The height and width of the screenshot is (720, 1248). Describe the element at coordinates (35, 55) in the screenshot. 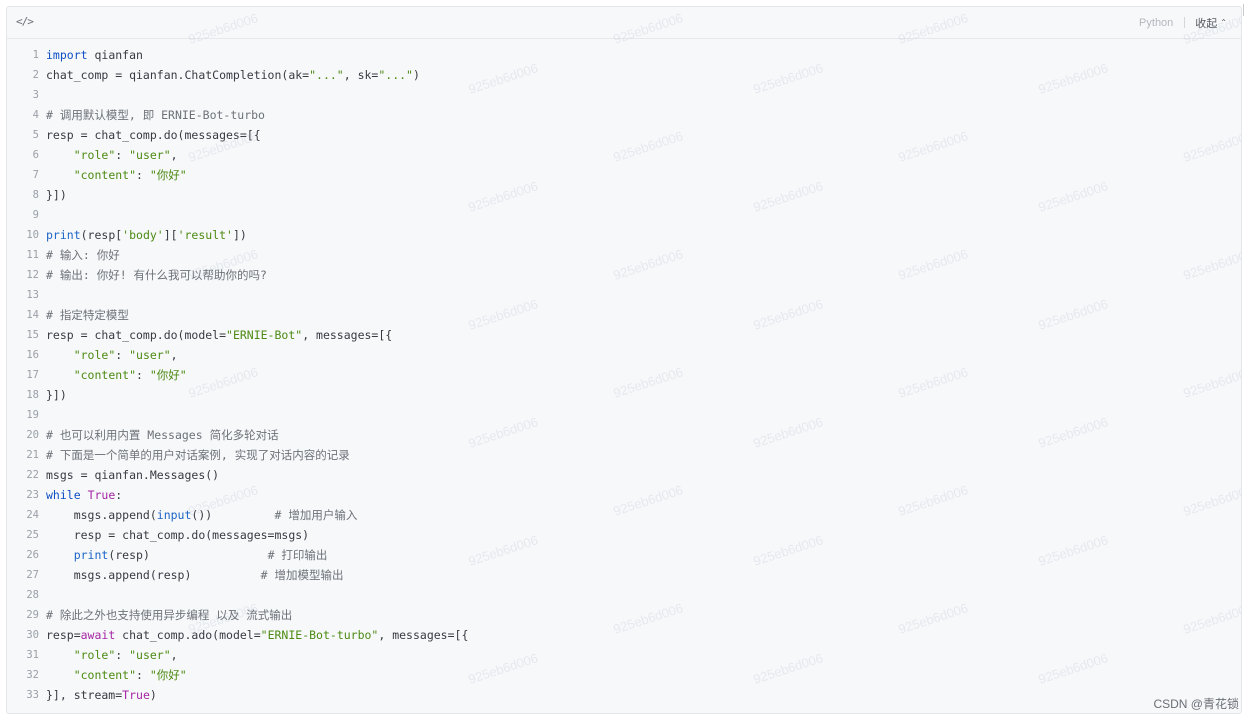

I see `line-number: 1` at that location.